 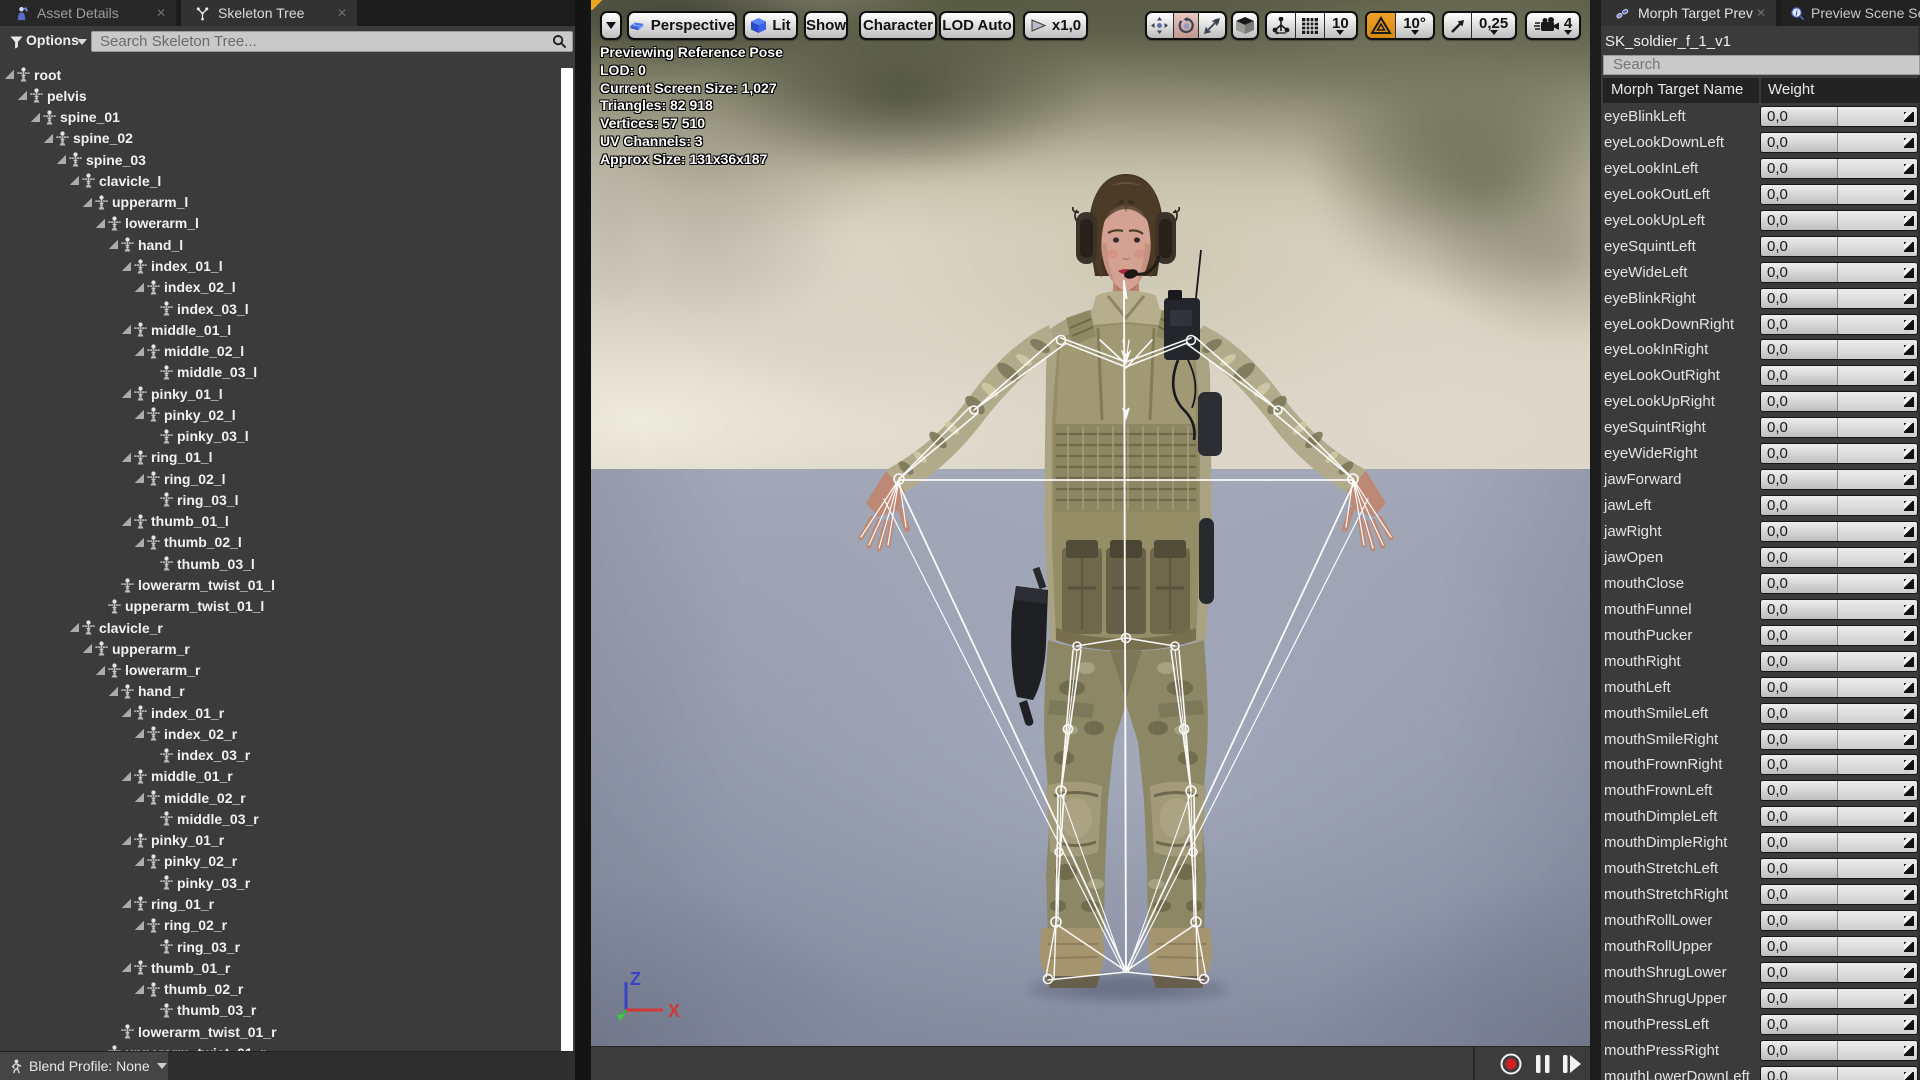 What do you see at coordinates (635, 979) in the screenshot?
I see `svg-text: Z` at bounding box center [635, 979].